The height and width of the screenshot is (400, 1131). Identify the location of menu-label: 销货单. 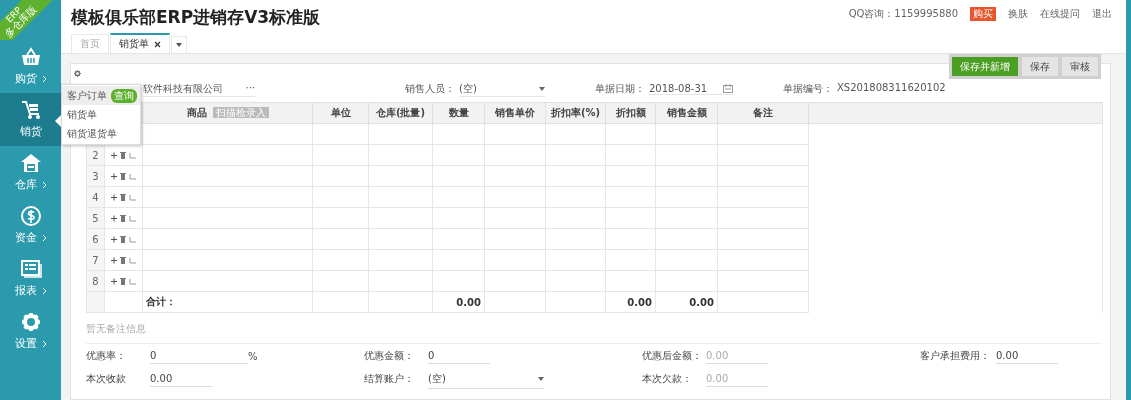
(82, 114).